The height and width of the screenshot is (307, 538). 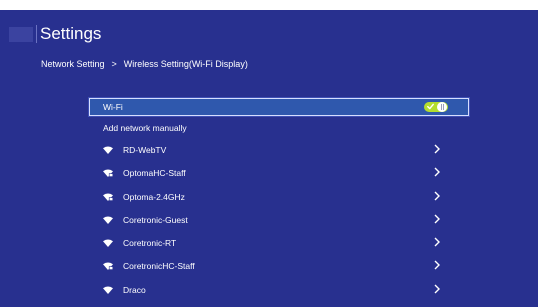 I want to click on network-row: Coretronic-Guest, so click(x=280, y=220).